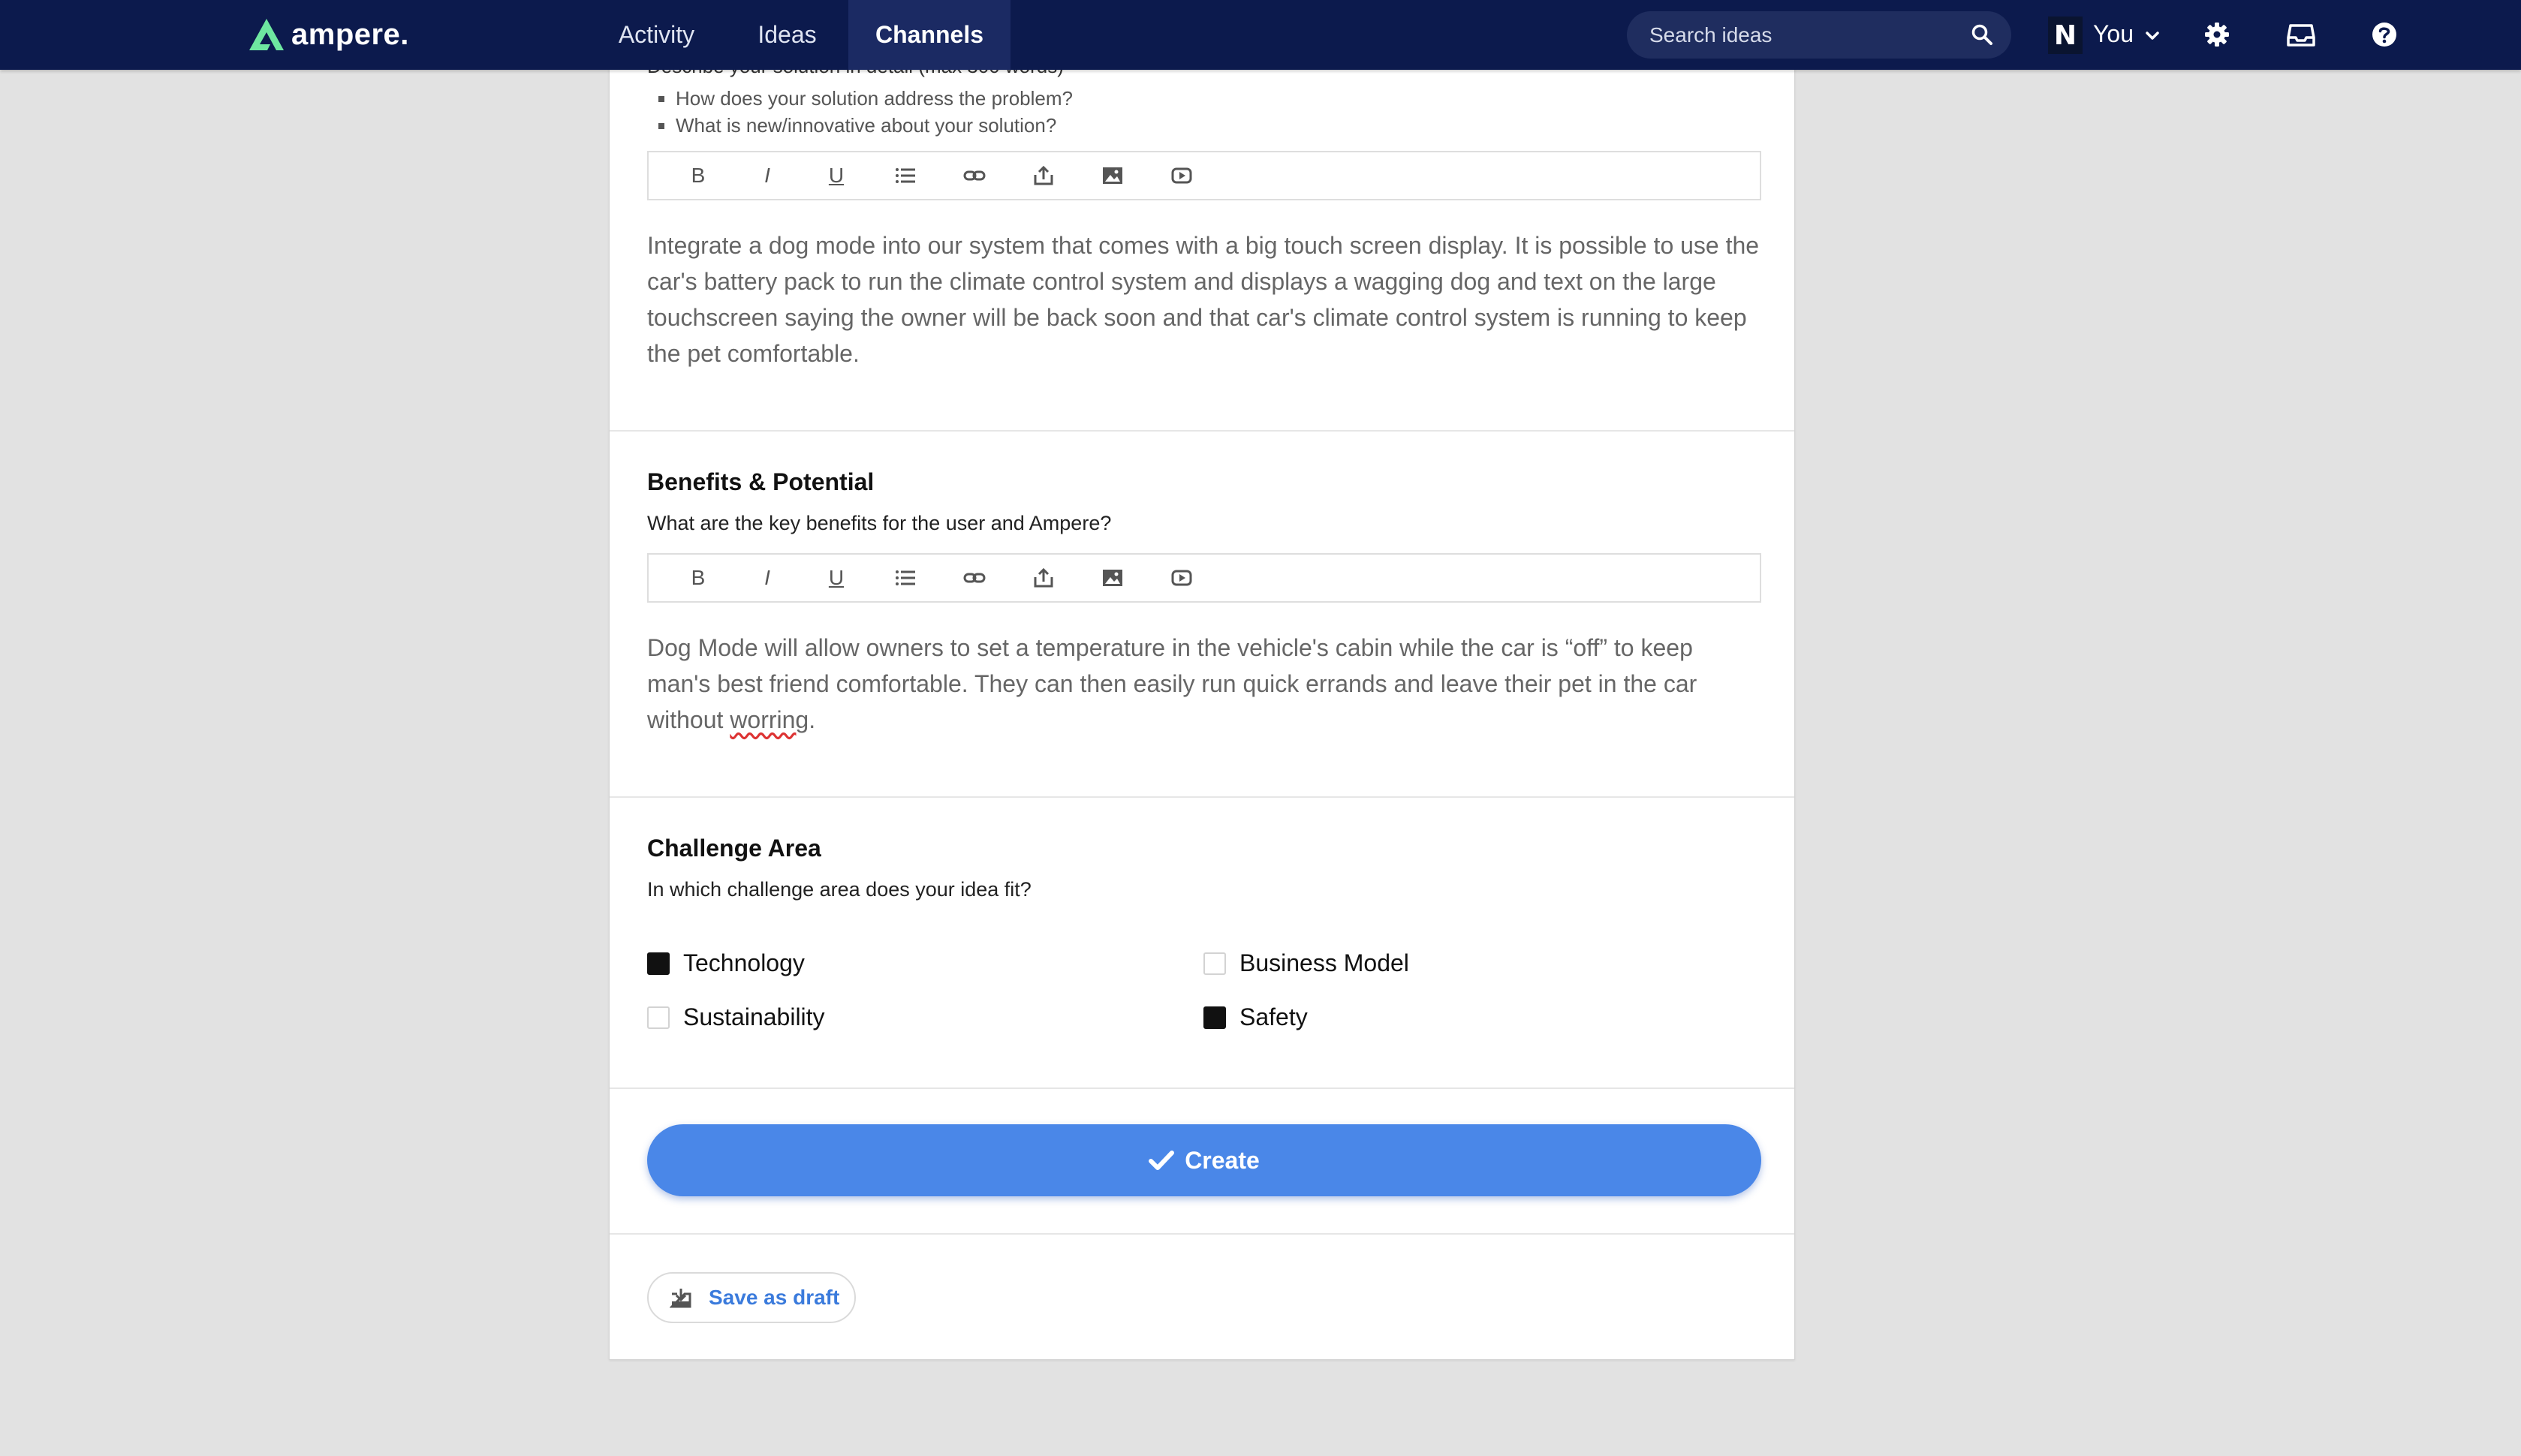 This screenshot has width=2521, height=1456. I want to click on benefits-text-end: ., so click(812, 719).